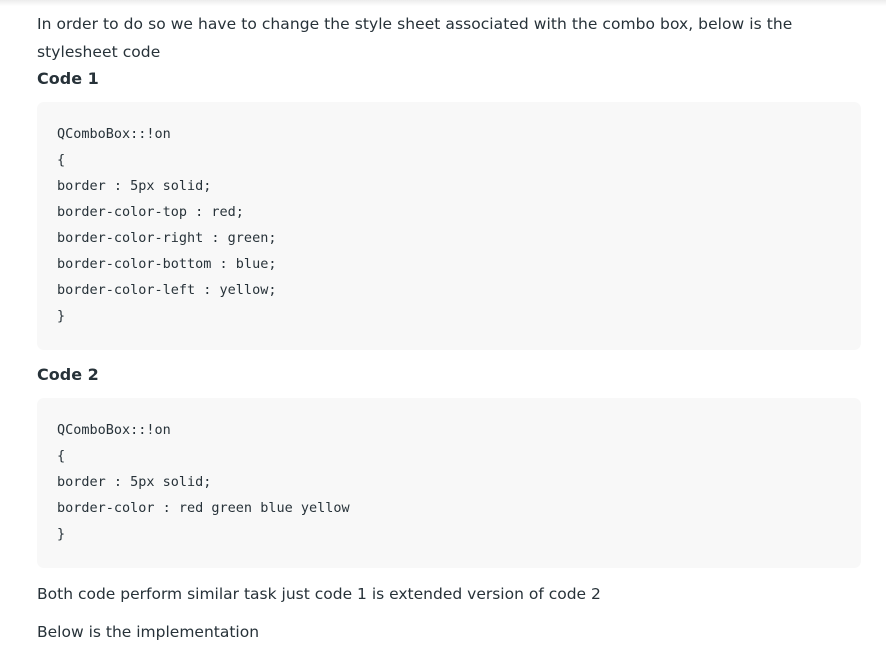 The width and height of the screenshot is (886, 669). I want to click on code-line: border-color-right : green;, so click(167, 238).